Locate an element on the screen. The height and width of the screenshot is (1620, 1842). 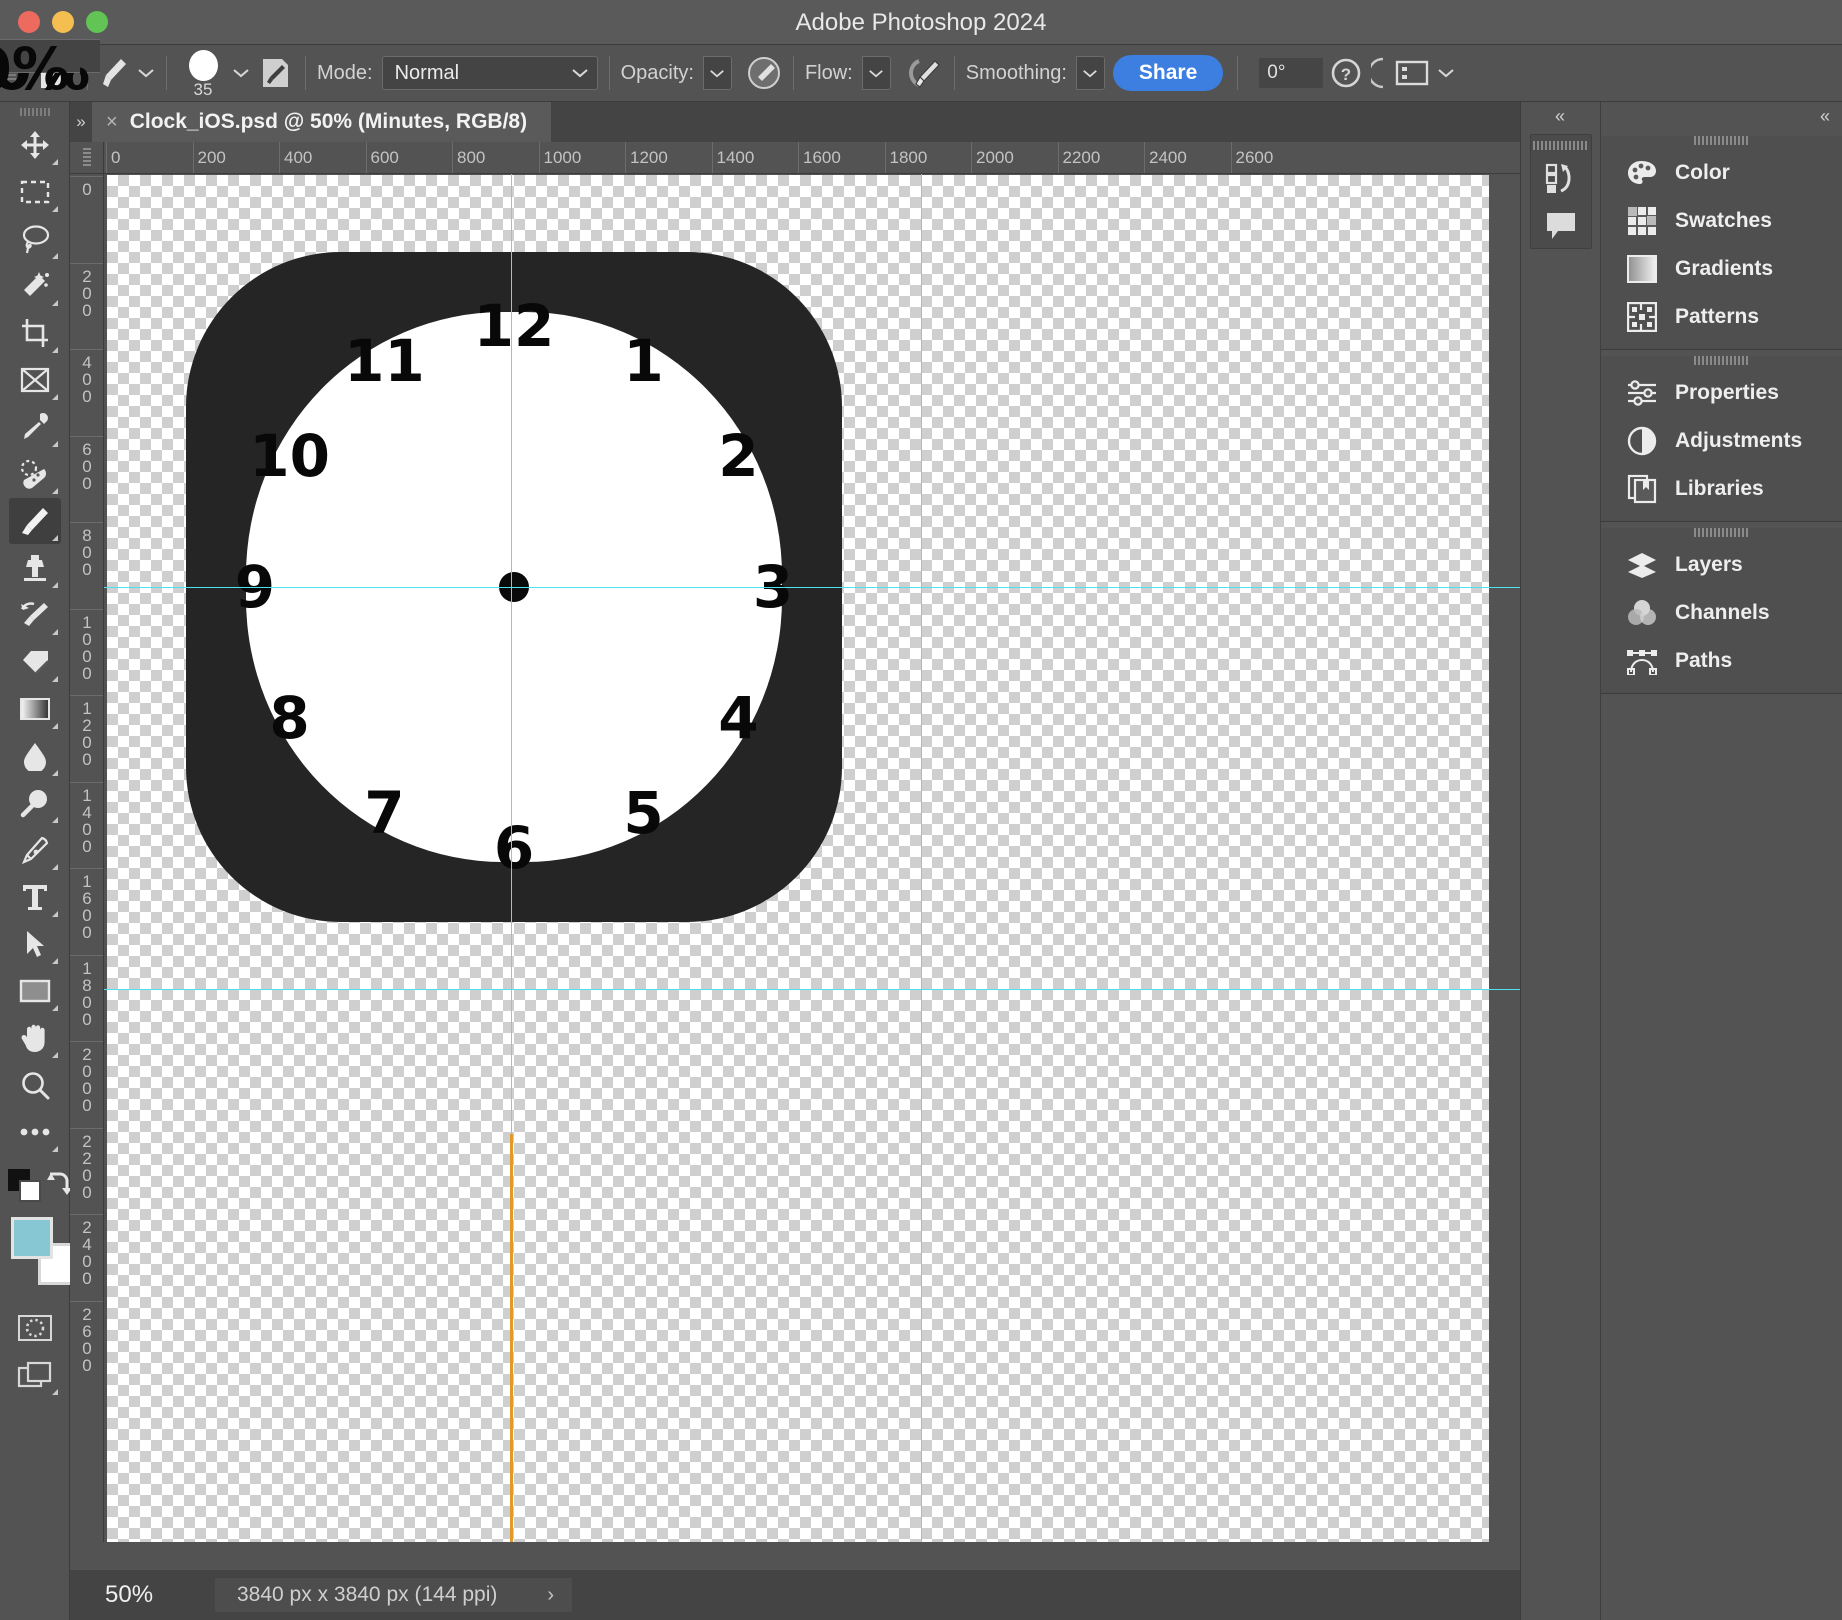
panel-item-adjustments: Adjustments is located at coordinates (1721, 441).